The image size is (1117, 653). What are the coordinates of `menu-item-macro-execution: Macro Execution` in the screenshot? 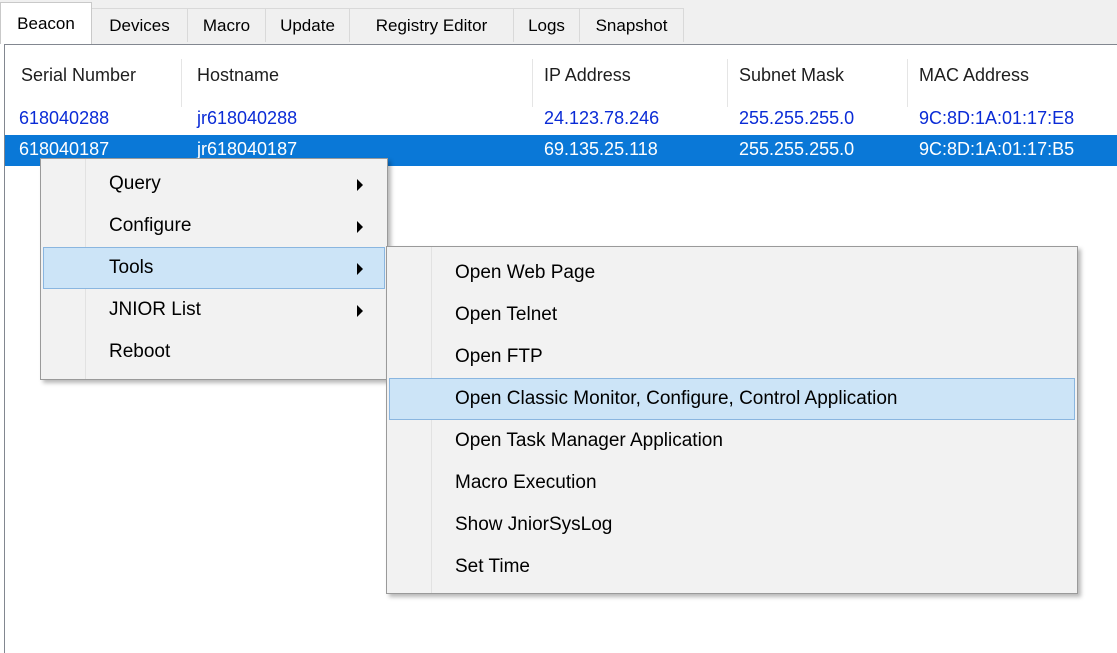 It's located at (732, 483).